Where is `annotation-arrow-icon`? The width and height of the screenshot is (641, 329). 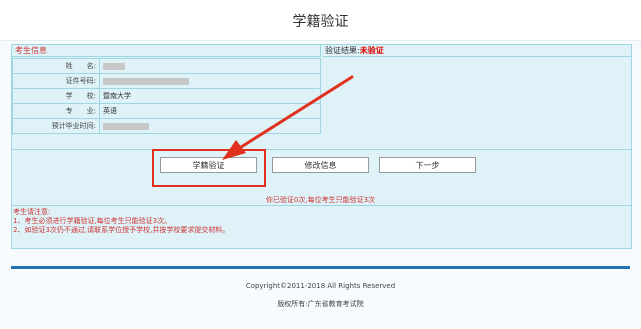 annotation-arrow-icon is located at coordinates (288, 117).